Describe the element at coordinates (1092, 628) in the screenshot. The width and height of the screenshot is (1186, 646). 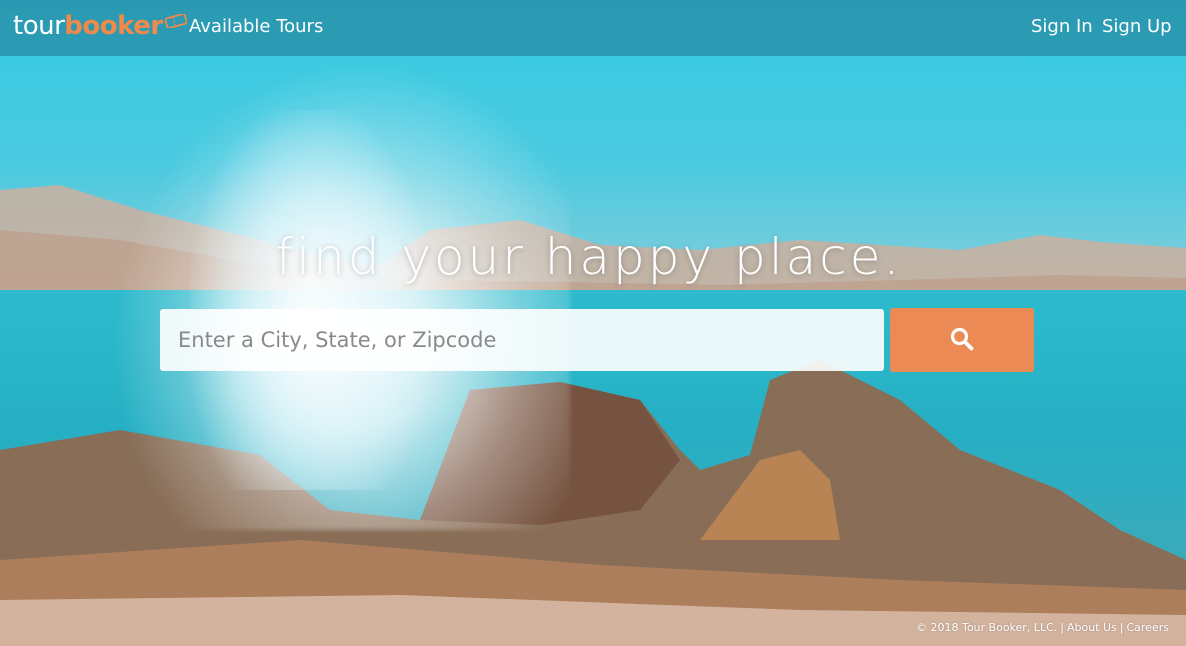
I see `footer-link-about: About Us` at that location.